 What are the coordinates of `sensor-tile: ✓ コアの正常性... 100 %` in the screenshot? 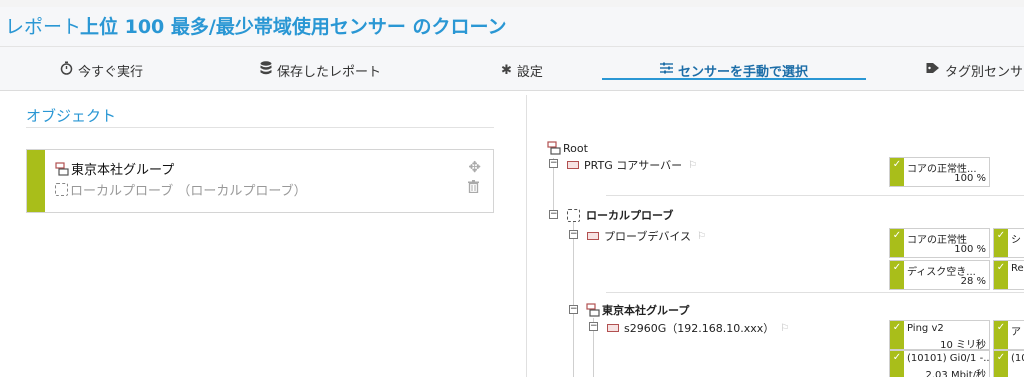 It's located at (939, 172).